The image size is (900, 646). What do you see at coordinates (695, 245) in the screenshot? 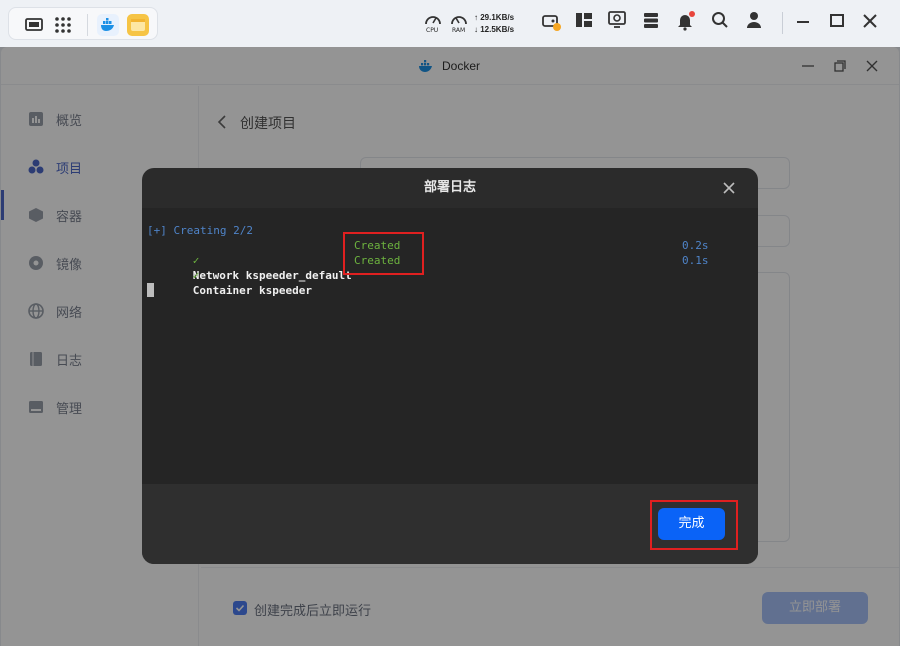
I see `log-row-time: 0.2s` at bounding box center [695, 245].